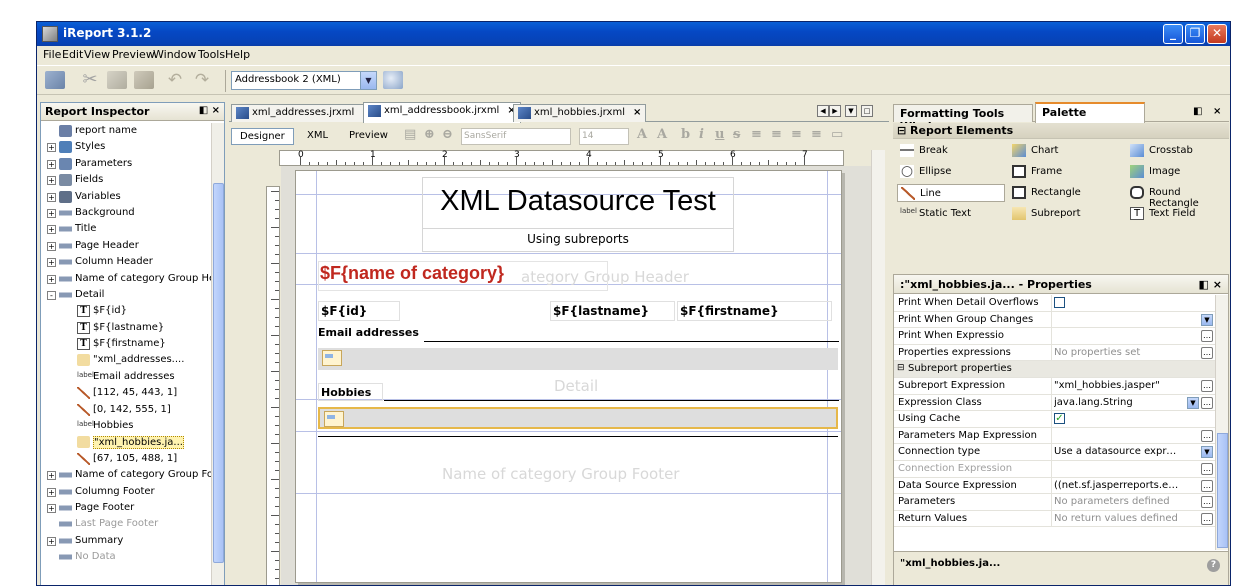  What do you see at coordinates (127, 426) in the screenshot?
I see `tree-item: label Hobbies` at bounding box center [127, 426].